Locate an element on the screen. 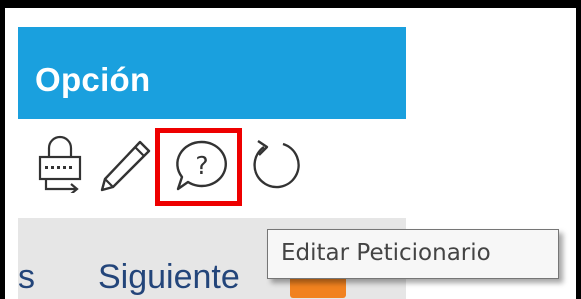  pencil-icon is located at coordinates (126, 165).